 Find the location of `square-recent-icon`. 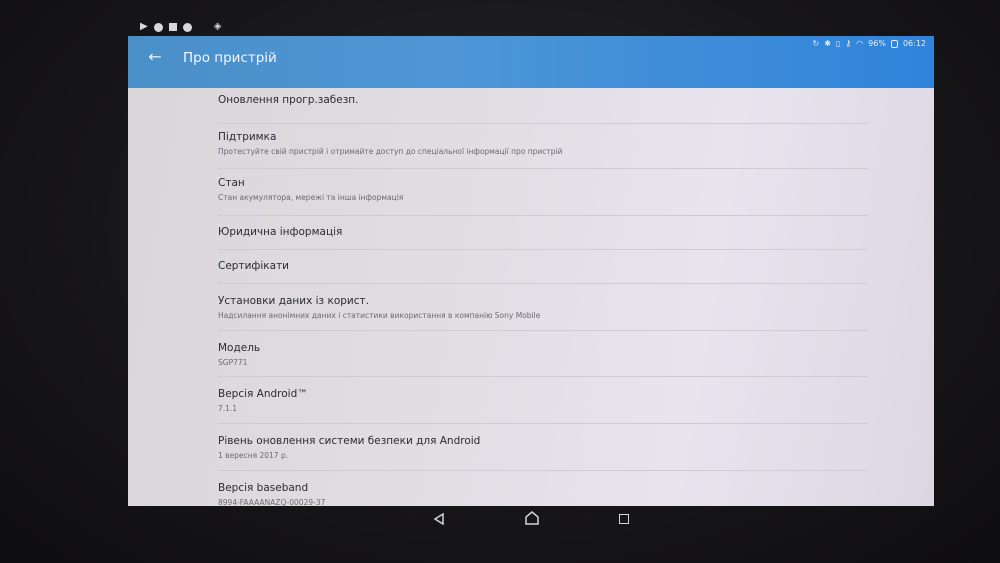

square-recent-icon is located at coordinates (624, 519).